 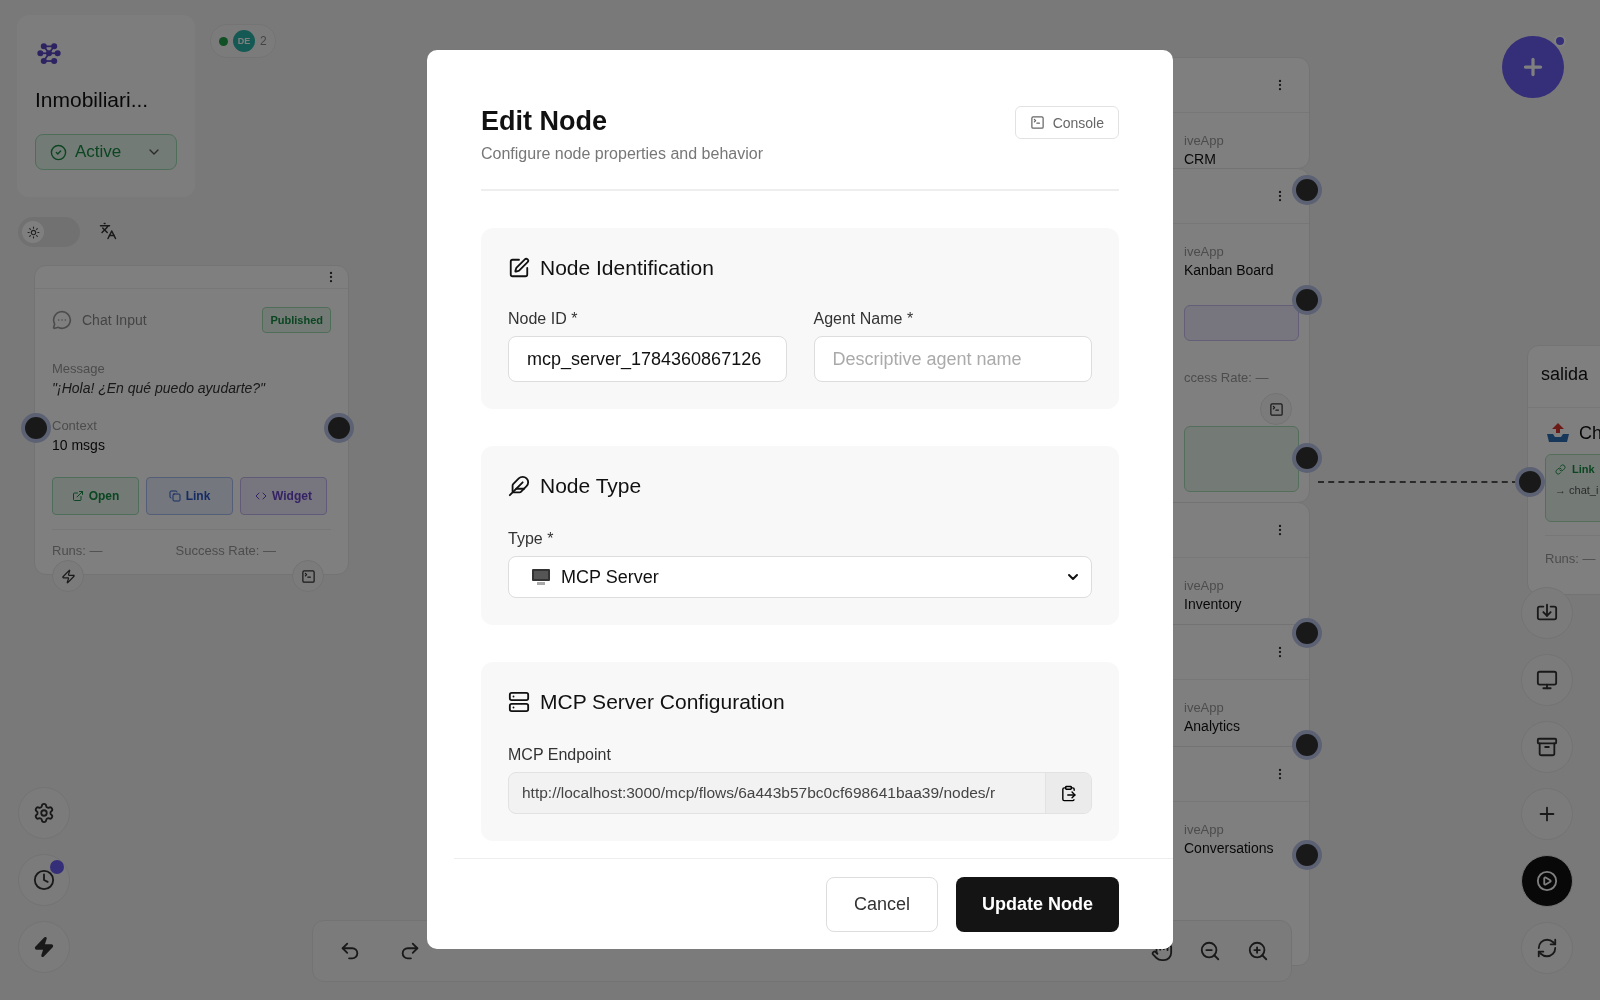 I want to click on chat-bubble-icon, so click(x=62, y=320).